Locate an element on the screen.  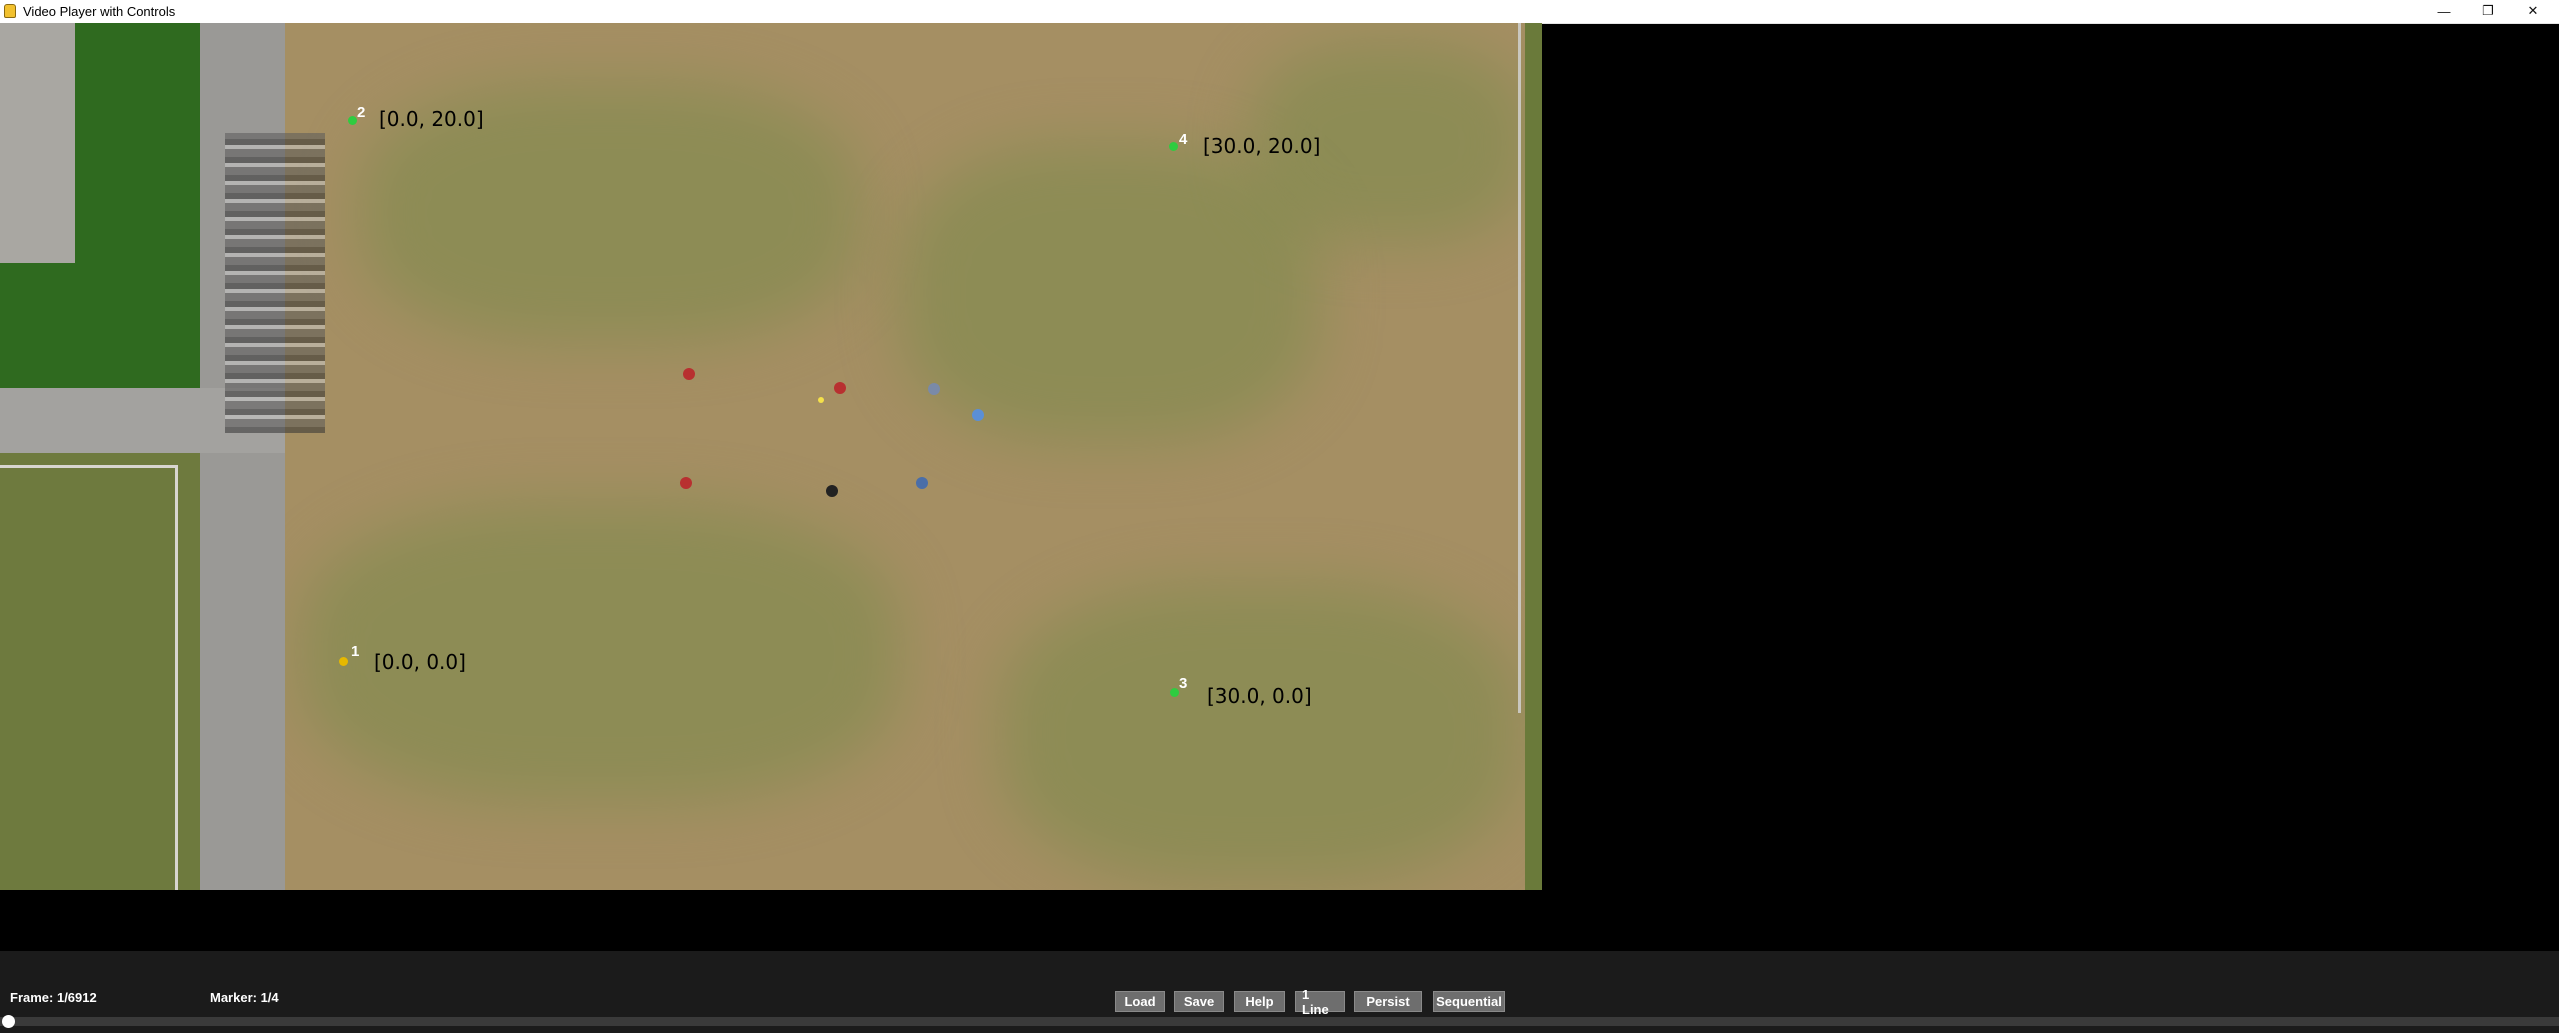
save-button: Save is located at coordinates (1199, 1001).